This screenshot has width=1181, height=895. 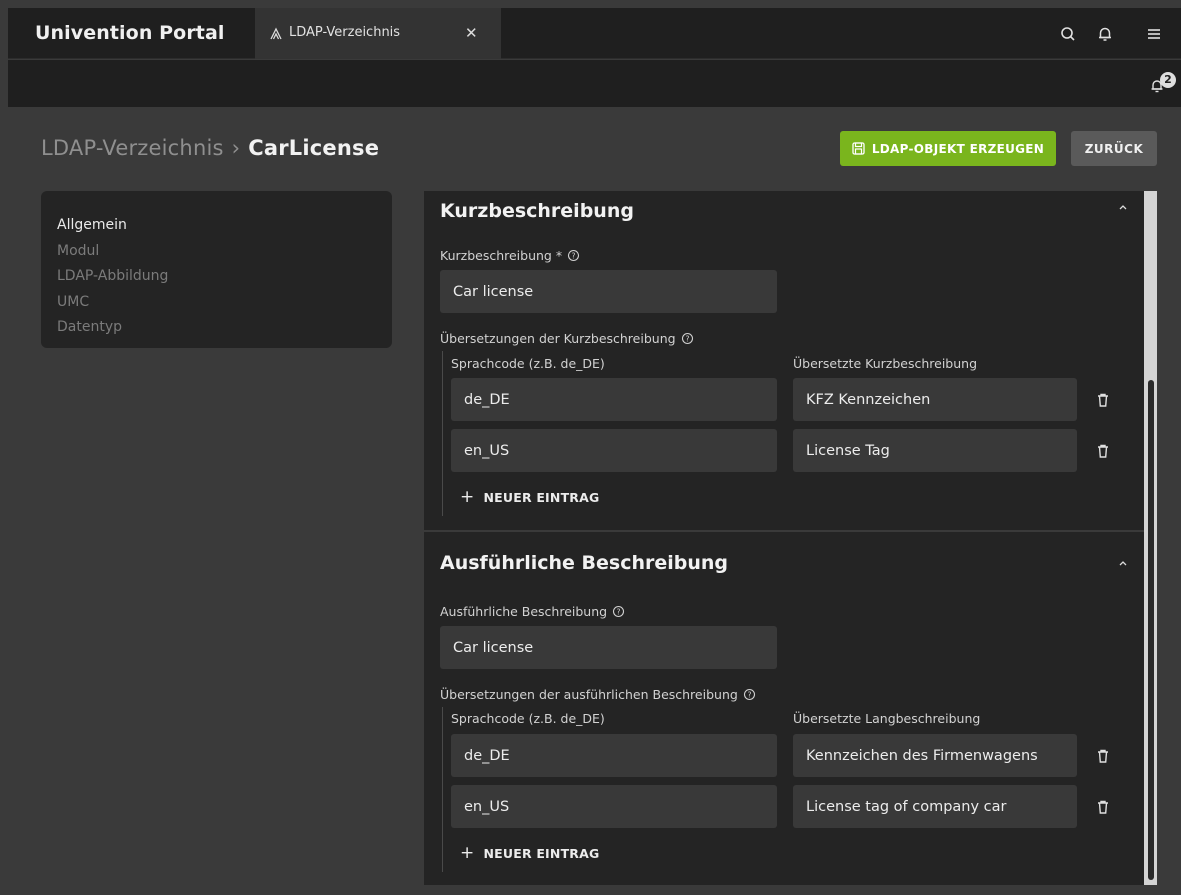 What do you see at coordinates (584, 563) in the screenshot?
I see `section-title-ausfuehrliche-beschreibung: Ausführliche Beschreibung` at bounding box center [584, 563].